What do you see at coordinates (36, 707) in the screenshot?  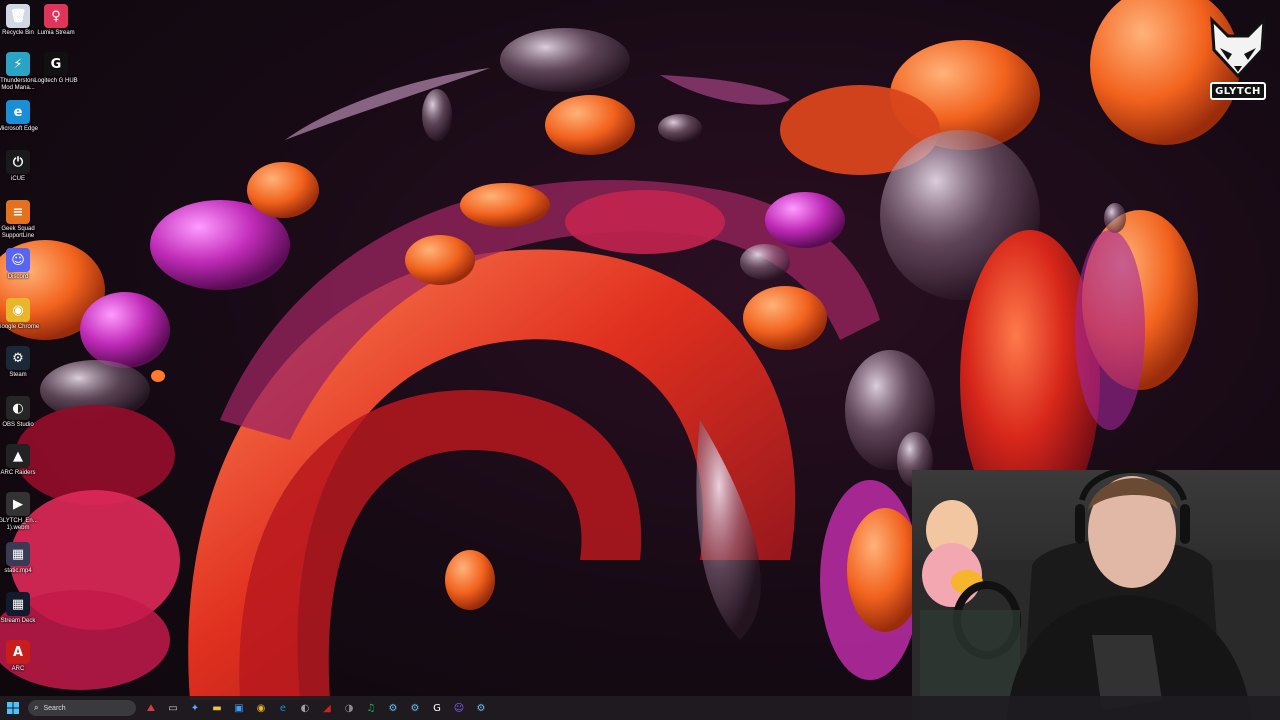 I see `search-icon: ⌕` at bounding box center [36, 707].